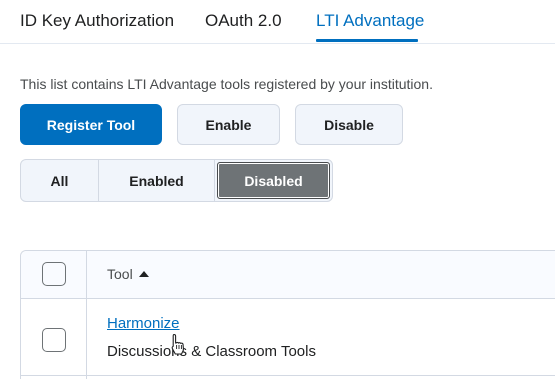  I want to click on tabs-divider, so click(277, 43).